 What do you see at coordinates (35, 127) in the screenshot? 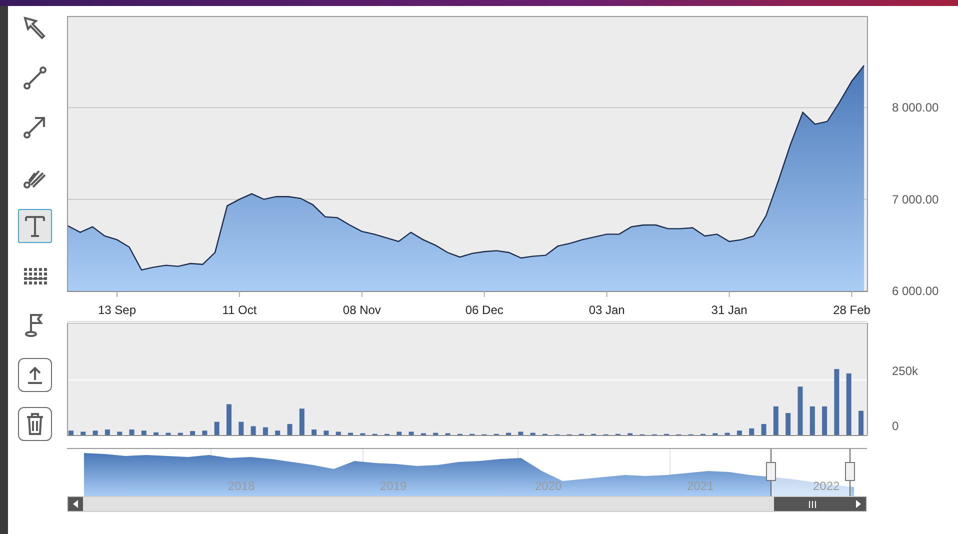
I see `arrow-icon` at bounding box center [35, 127].